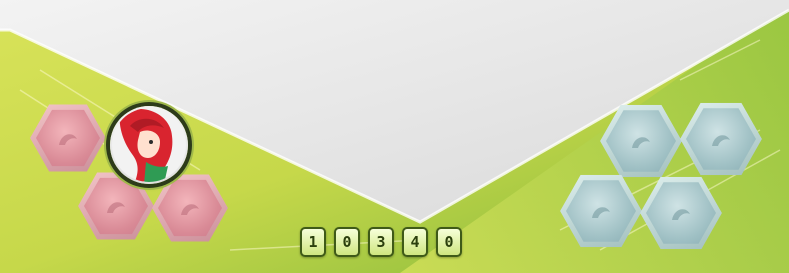 This screenshot has height=273, width=789. I want to click on red-haired-character-icon, so click(149, 145).